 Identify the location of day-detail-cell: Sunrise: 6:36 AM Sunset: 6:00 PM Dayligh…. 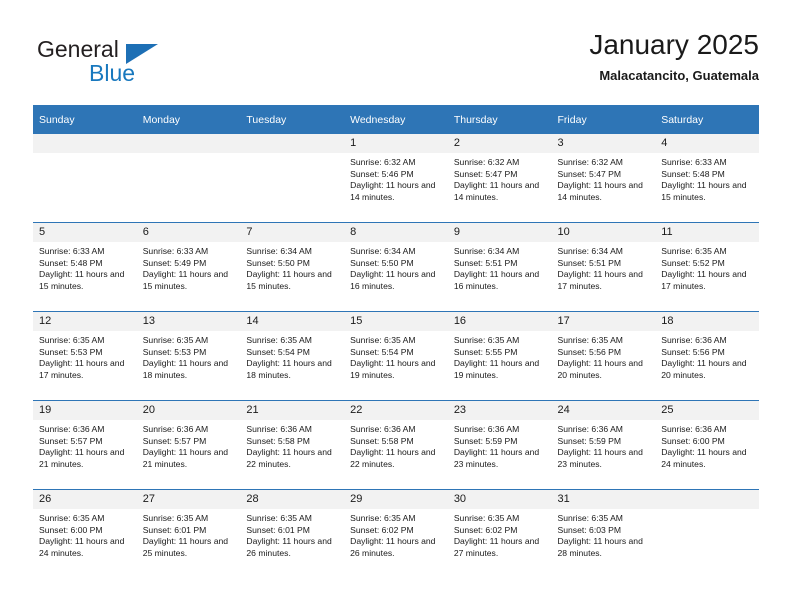
(707, 455).